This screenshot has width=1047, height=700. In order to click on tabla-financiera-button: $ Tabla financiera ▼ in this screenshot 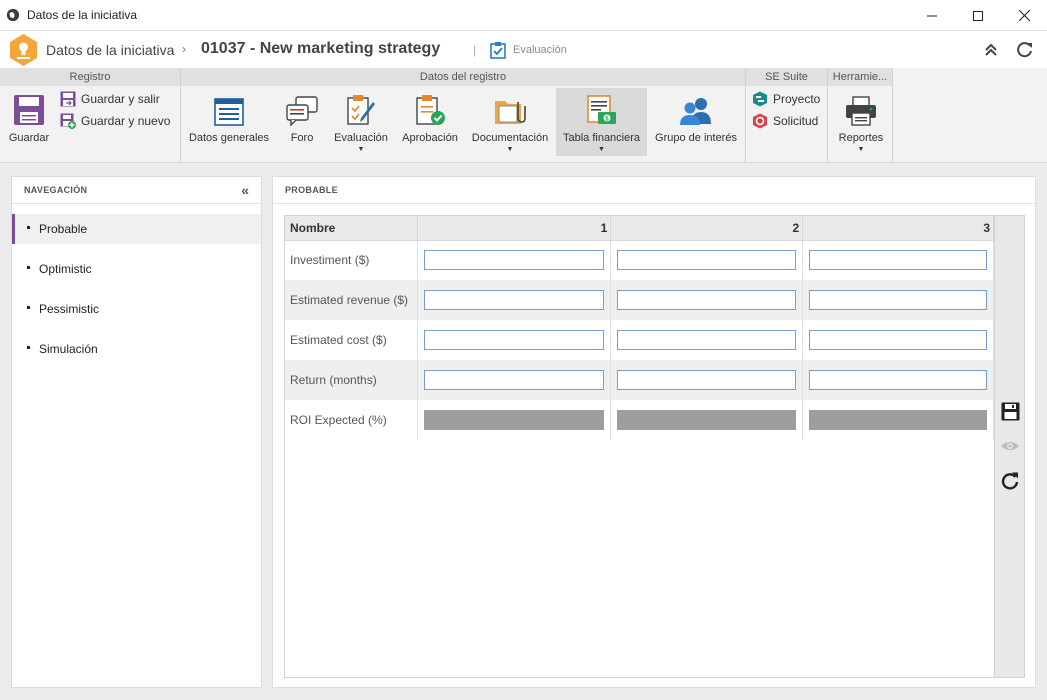, I will do `click(601, 122)`.